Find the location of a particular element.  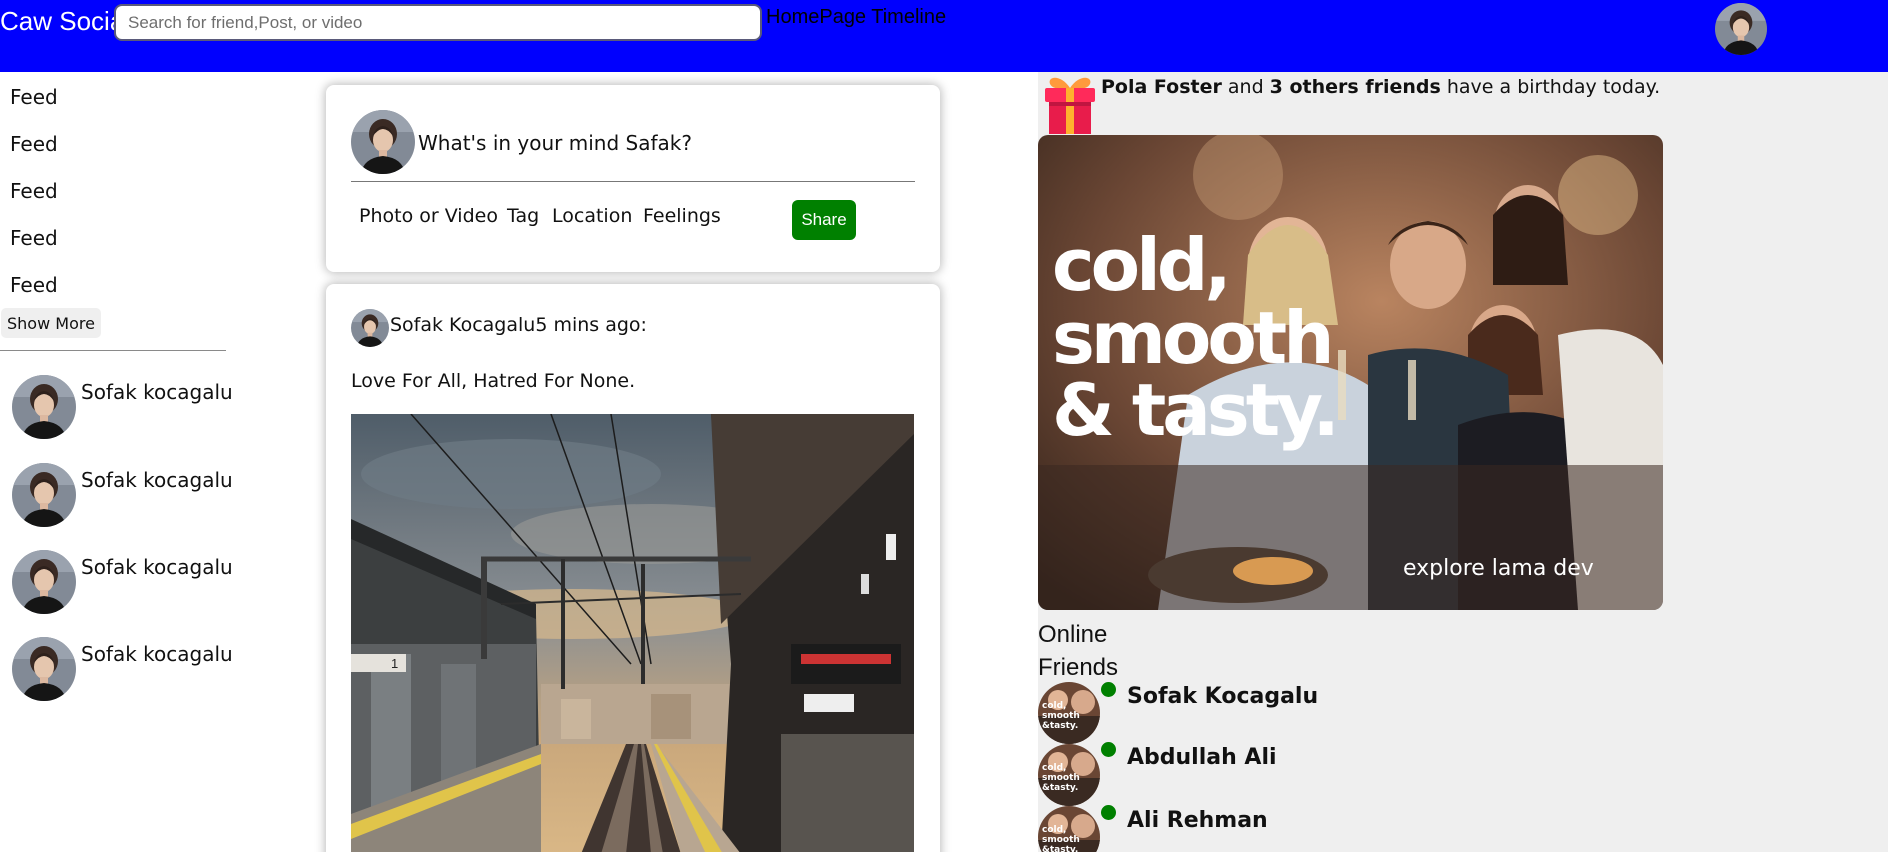

online-friends-title: Online Friends is located at coordinates (1078, 651).